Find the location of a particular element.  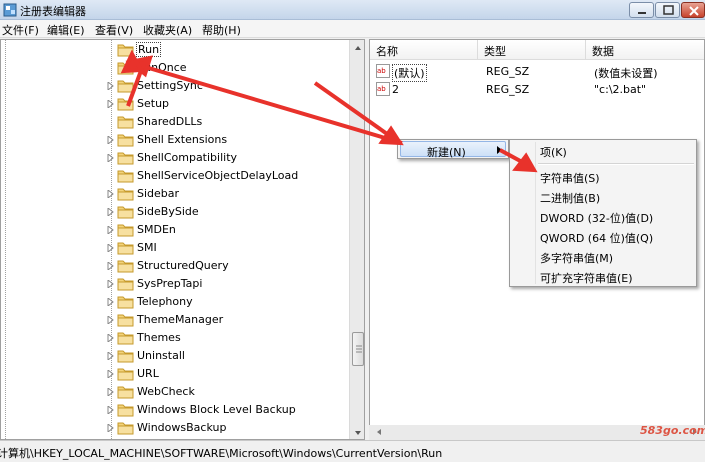

tree-item: Themes is located at coordinates (171, 338).